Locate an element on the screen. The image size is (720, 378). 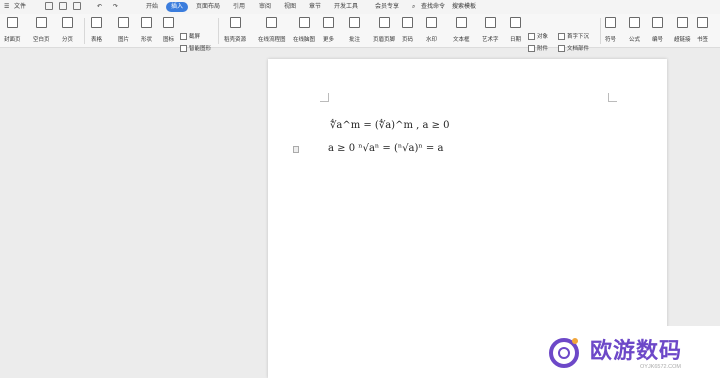
attachment-icon is located at coordinates (531, 49).